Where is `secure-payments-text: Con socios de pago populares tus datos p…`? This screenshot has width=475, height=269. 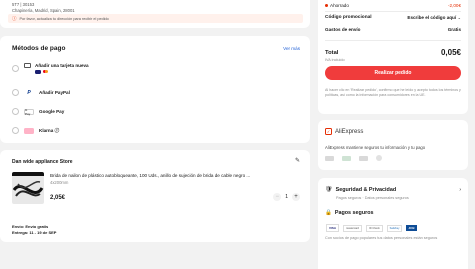 secure-payments-text: Con socios de pago populares tus datos p… is located at coordinates (381, 238).